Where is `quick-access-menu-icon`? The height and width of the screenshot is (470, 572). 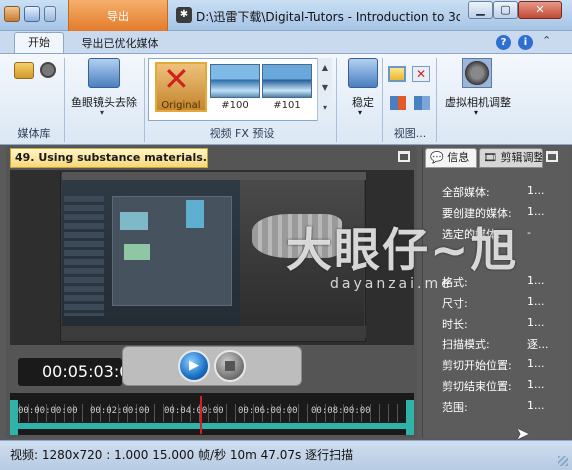 quick-access-menu-icon is located at coordinates (50, 14).